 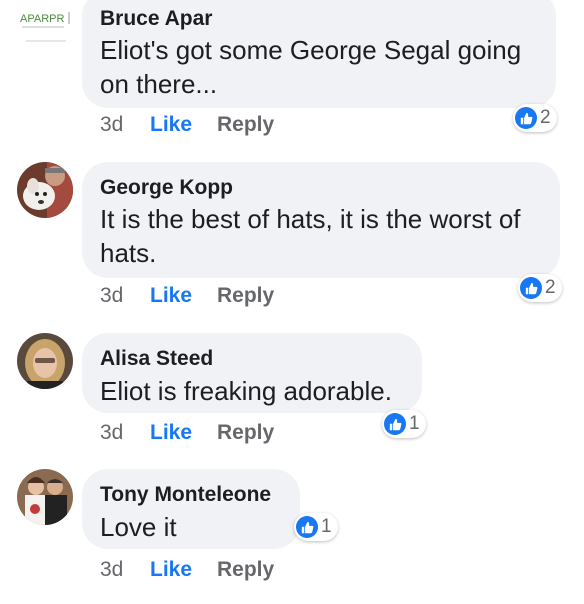 What do you see at coordinates (156, 359) in the screenshot?
I see `comment-author: Alisa Steed` at bounding box center [156, 359].